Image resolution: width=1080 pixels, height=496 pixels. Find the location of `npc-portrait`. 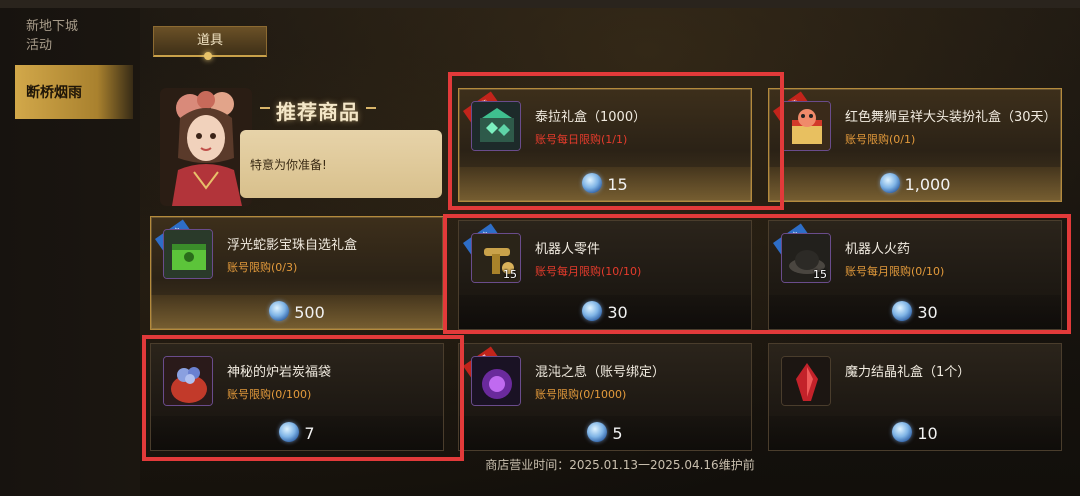

npc-portrait is located at coordinates (206, 147).